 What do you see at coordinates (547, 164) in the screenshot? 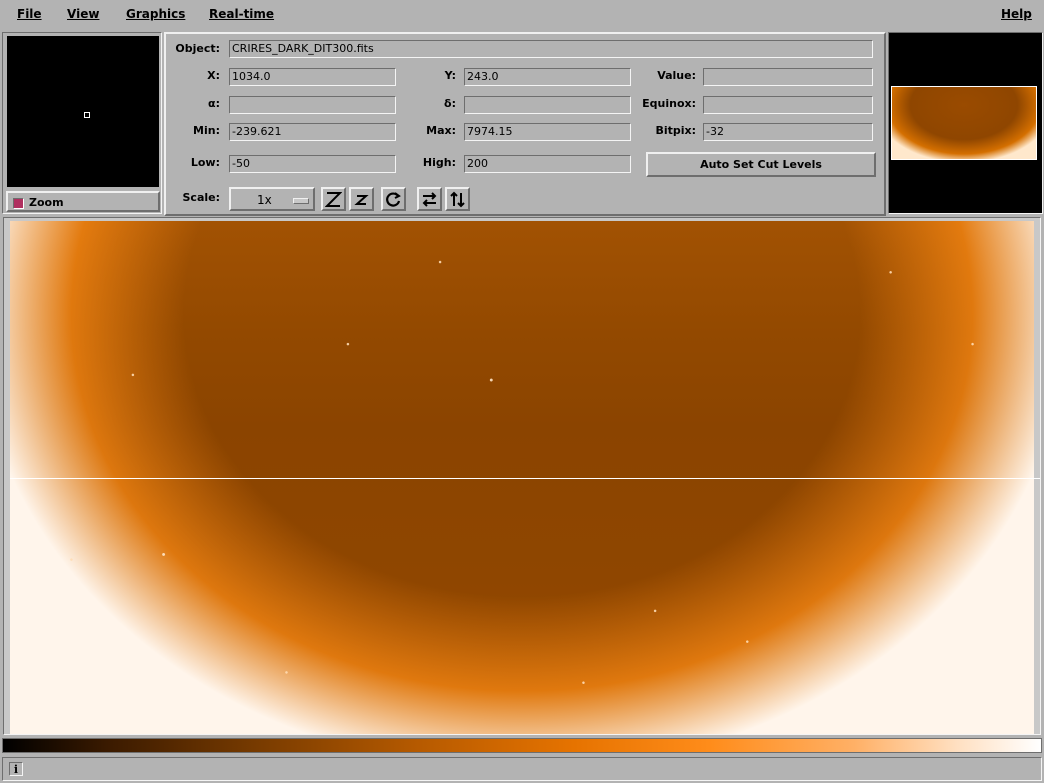
I see `high-input: 200` at bounding box center [547, 164].